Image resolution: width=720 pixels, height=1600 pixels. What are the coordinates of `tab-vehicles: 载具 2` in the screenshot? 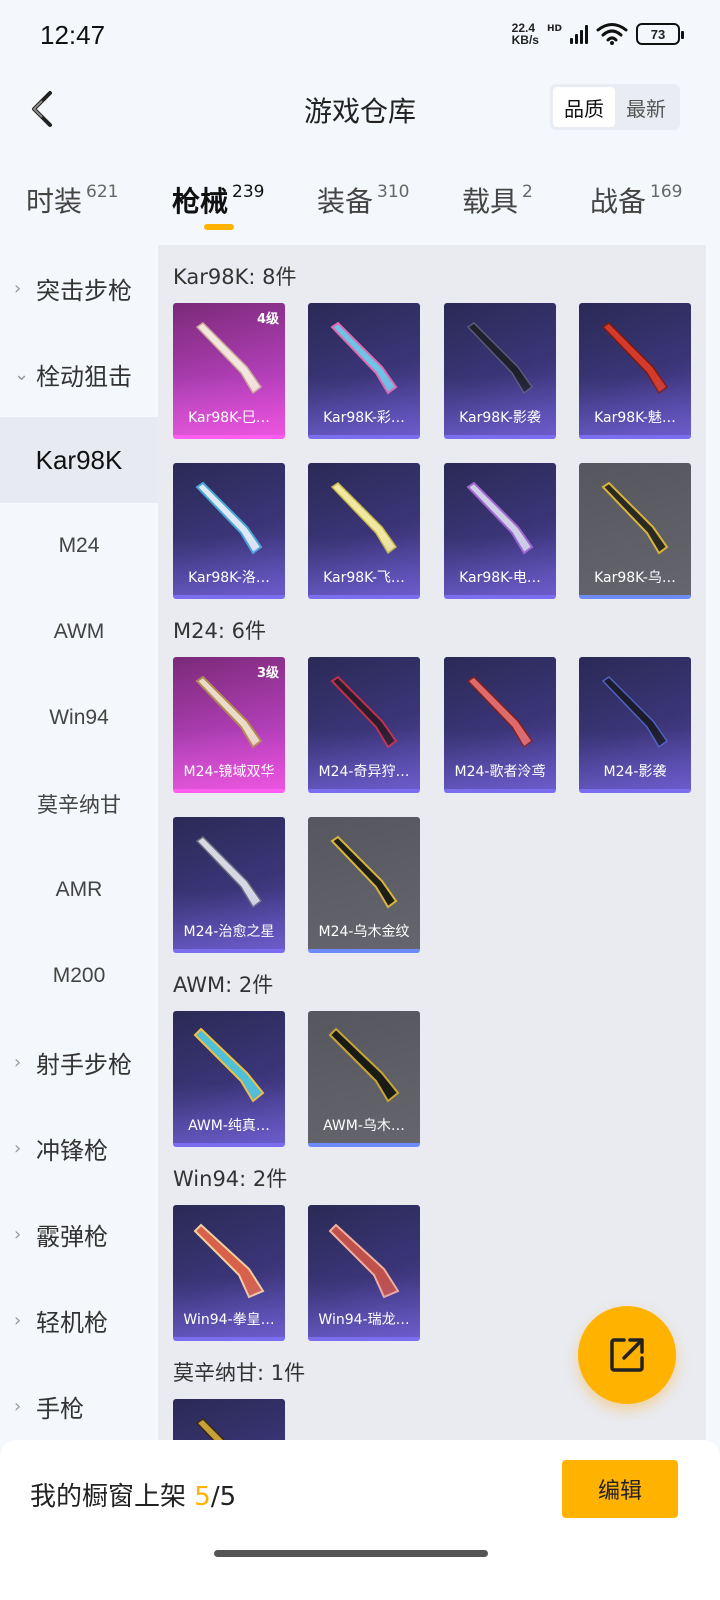 It's located at (497, 200).